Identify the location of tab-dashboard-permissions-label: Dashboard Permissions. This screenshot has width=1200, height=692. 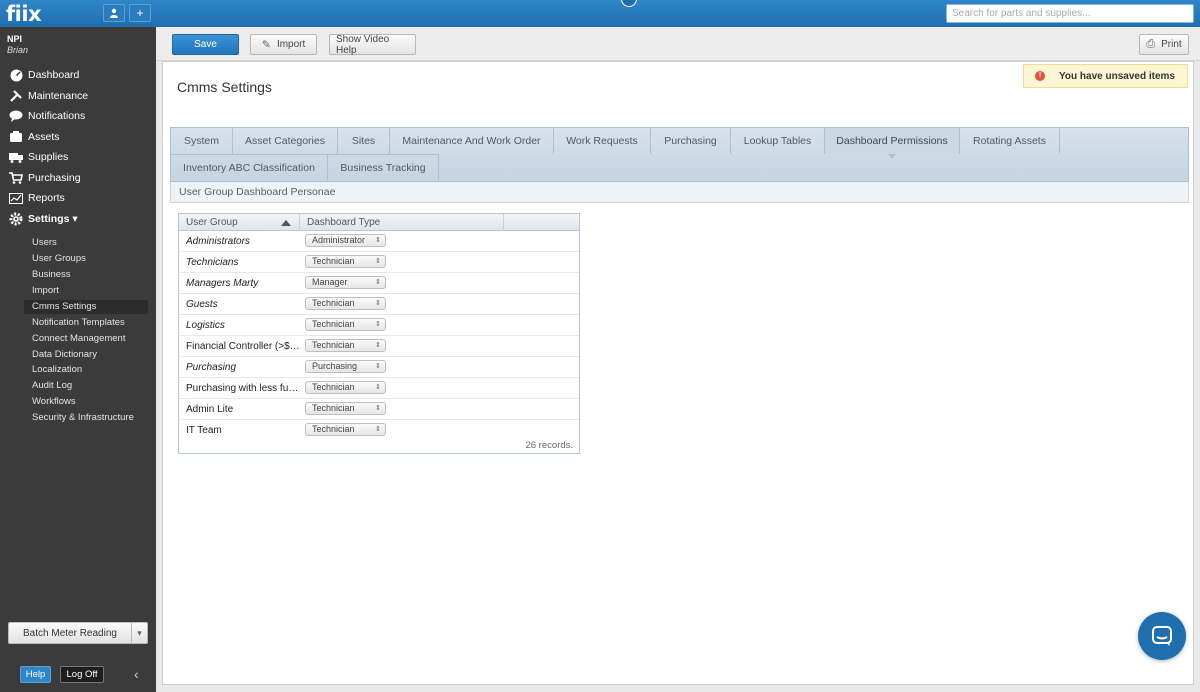
(892, 141).